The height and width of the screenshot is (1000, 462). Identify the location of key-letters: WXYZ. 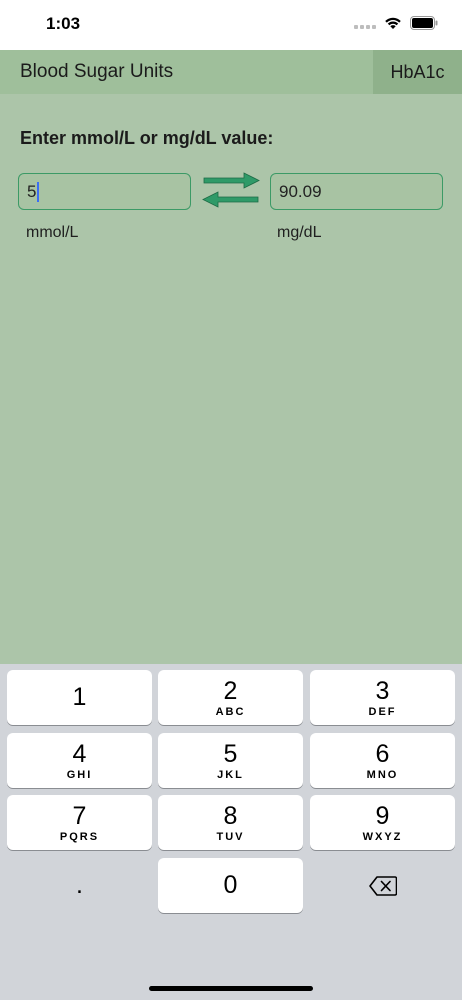
(382, 836).